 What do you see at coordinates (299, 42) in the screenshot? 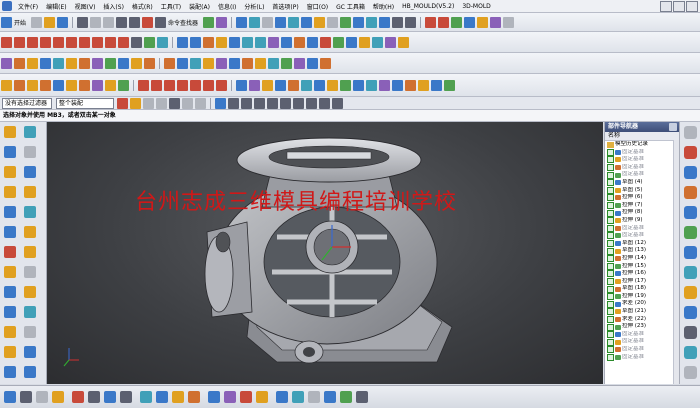
I see `trim-body-icon` at bounding box center [299, 42].